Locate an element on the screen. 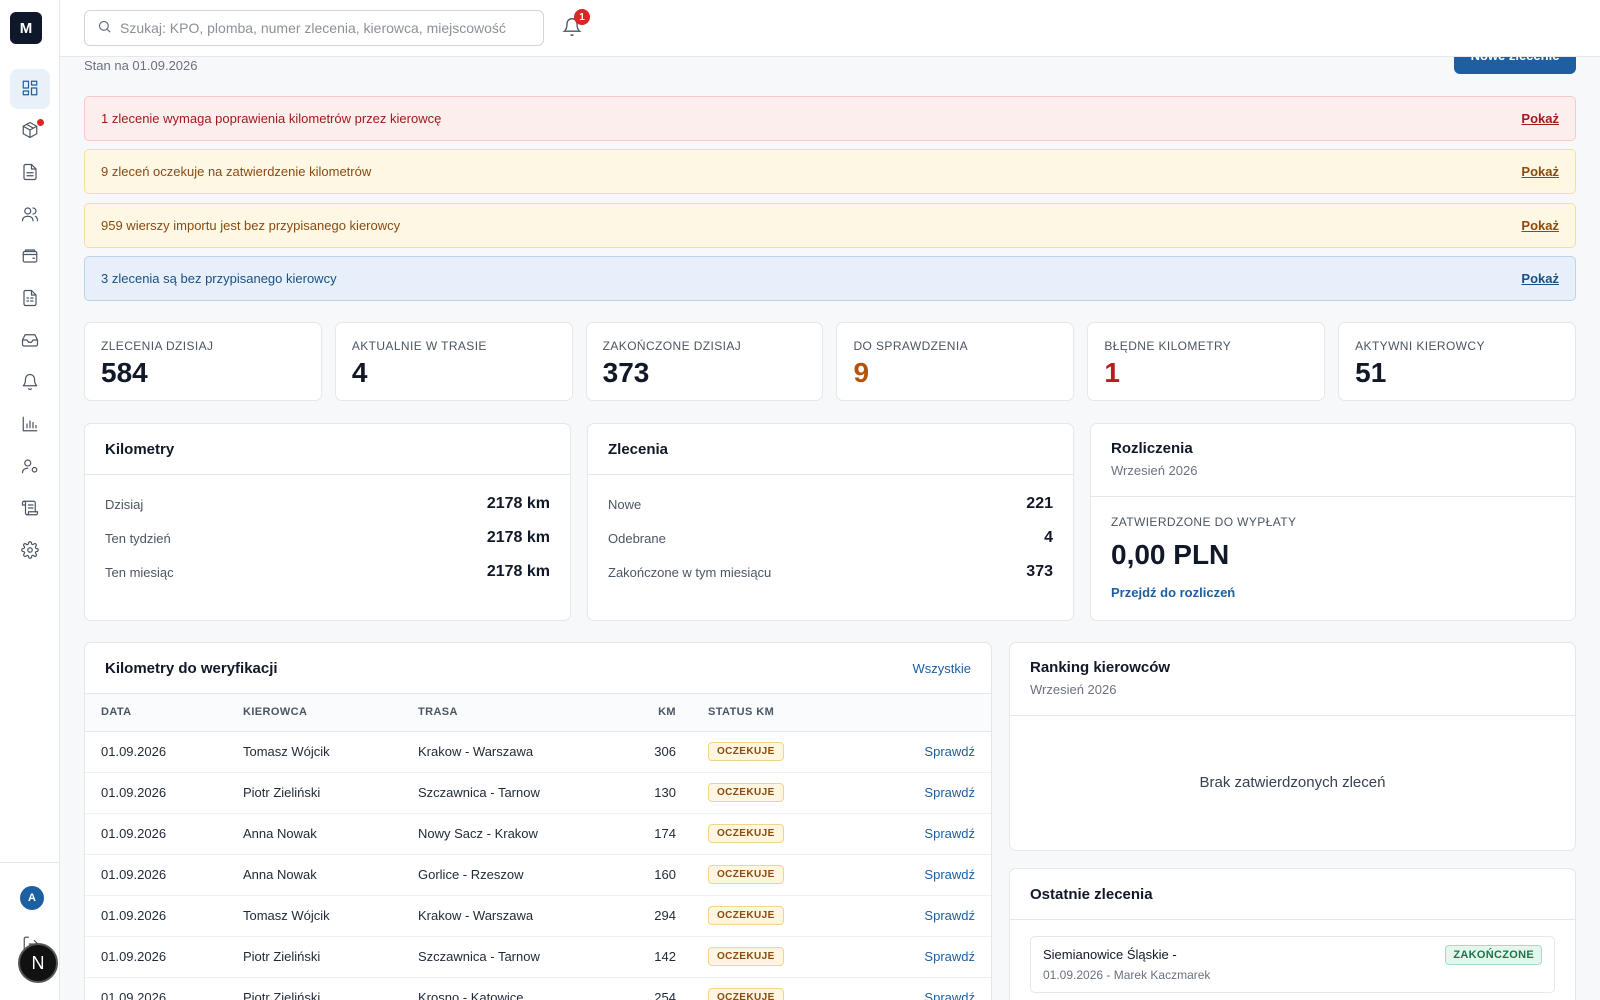 Image resolution: width=1600 pixels, height=1000 pixels. km-row-today: Dzisiaj 2178 km is located at coordinates (327, 504).